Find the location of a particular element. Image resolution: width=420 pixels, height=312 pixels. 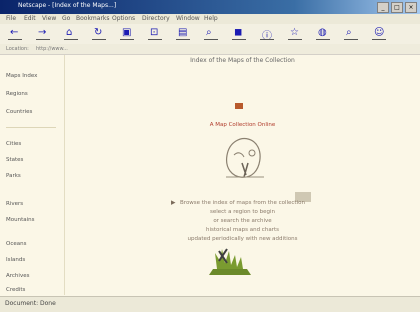

caption-line: or search the archive is located at coordinates (242, 221).